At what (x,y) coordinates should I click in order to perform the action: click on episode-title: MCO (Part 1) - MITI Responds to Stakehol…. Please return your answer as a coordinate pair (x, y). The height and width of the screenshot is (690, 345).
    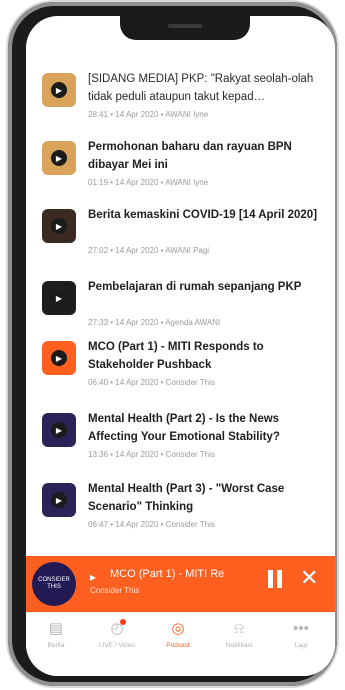
    Looking at the image, I should click on (206, 356).